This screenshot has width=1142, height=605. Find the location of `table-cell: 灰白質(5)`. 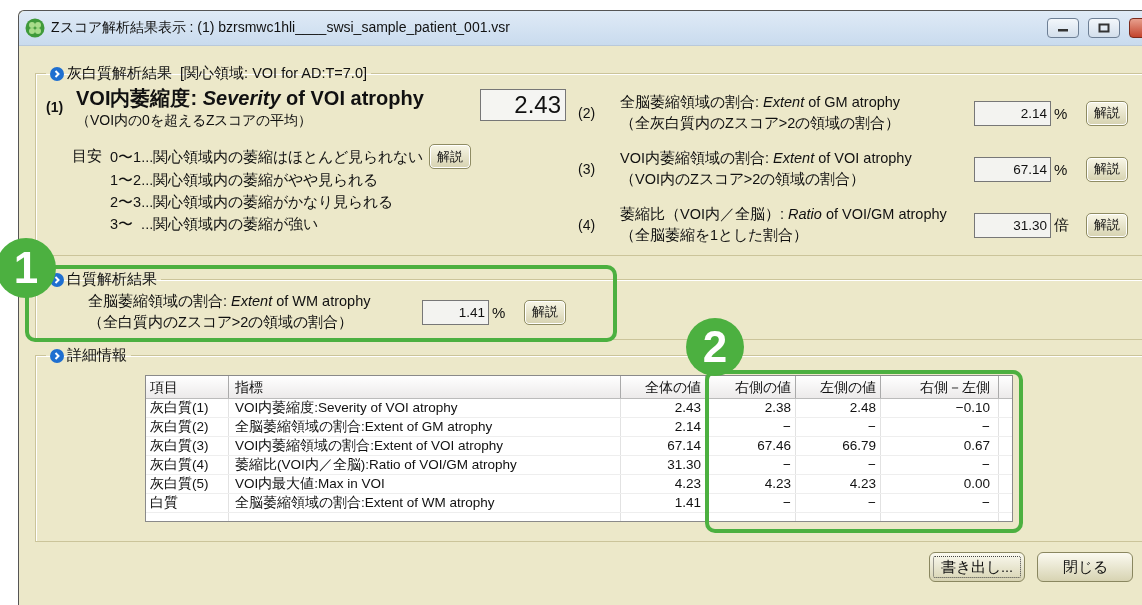

table-cell: 灰白質(5) is located at coordinates (187, 484).